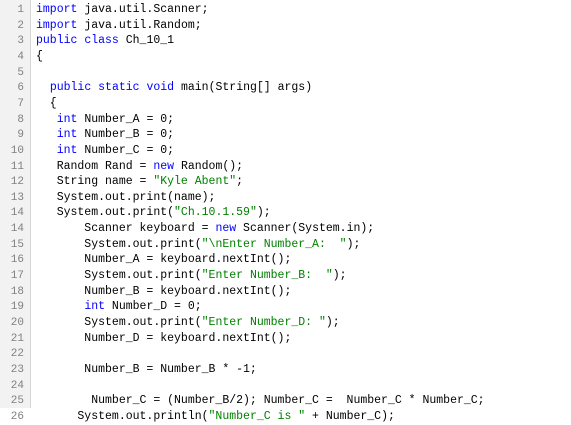 Image resolution: width=571 pixels, height=425 pixels. I want to click on code-line: 22, so click(285, 354).